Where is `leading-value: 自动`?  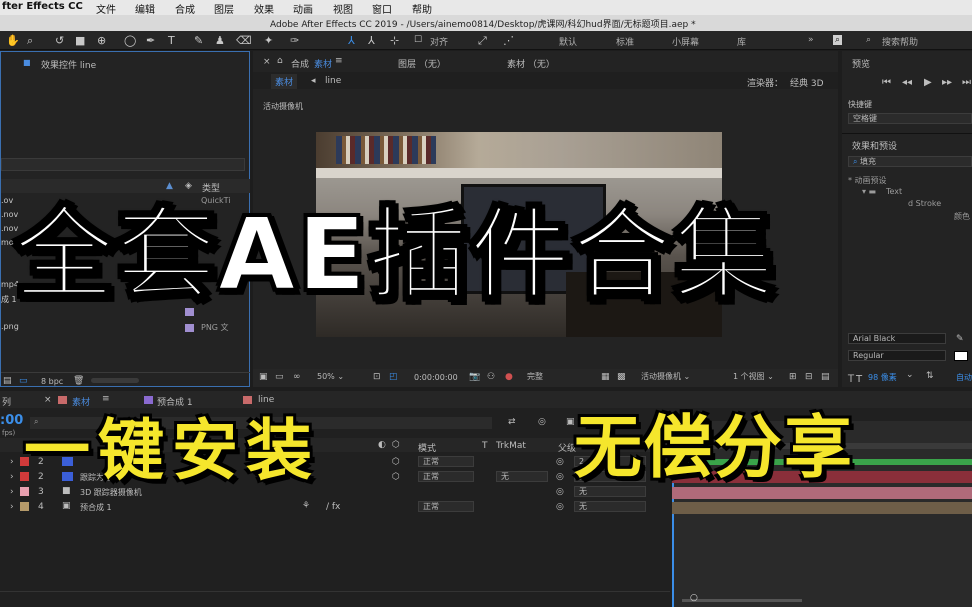 leading-value: 自动 is located at coordinates (964, 377).